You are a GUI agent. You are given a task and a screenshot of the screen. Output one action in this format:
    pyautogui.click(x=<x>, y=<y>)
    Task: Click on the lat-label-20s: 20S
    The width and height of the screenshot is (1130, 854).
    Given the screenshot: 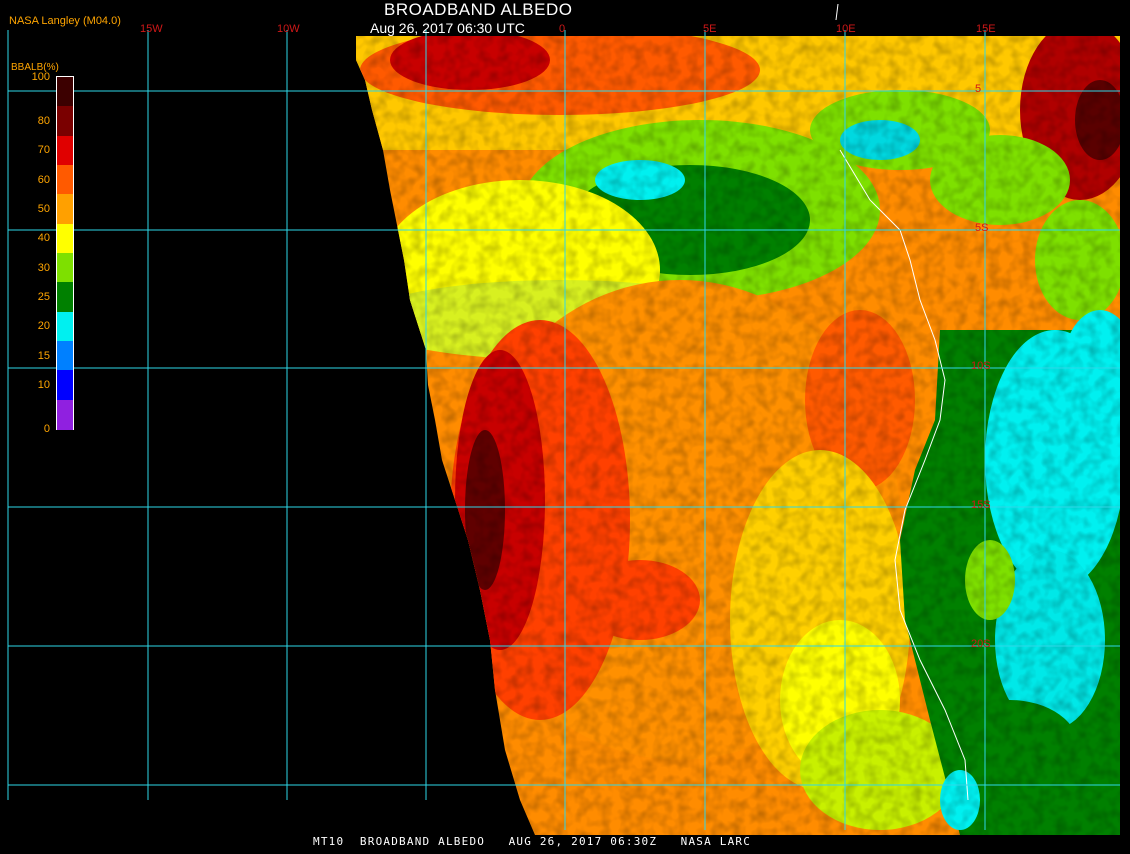 What is the action you would take?
    pyautogui.click(x=981, y=644)
    